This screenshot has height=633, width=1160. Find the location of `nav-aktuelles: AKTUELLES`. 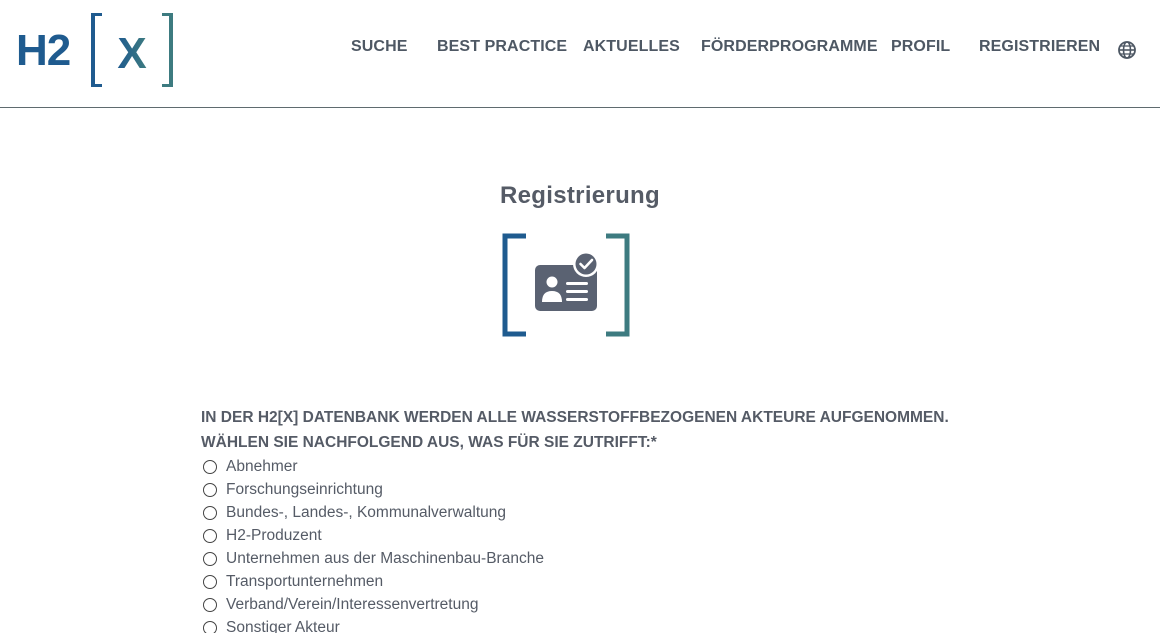

nav-aktuelles: AKTUELLES is located at coordinates (631, 47).